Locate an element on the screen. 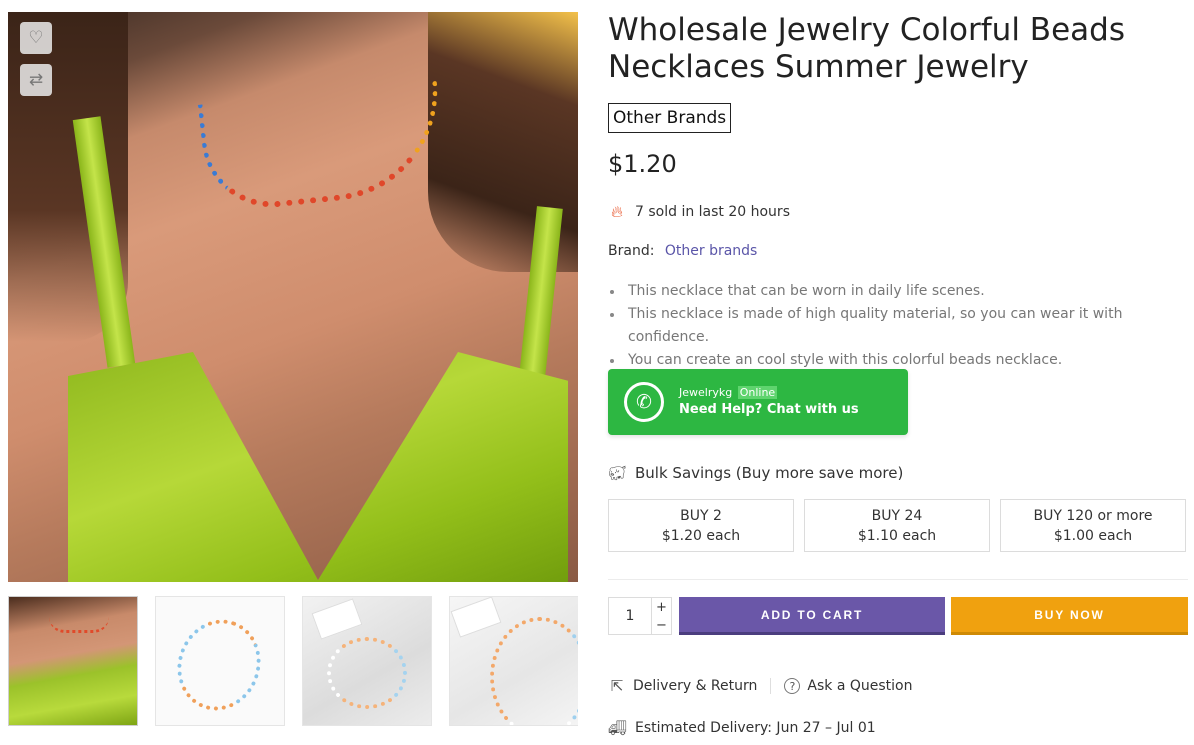 The height and width of the screenshot is (745, 1194). tier-price: $1.20 each is located at coordinates (701, 535).